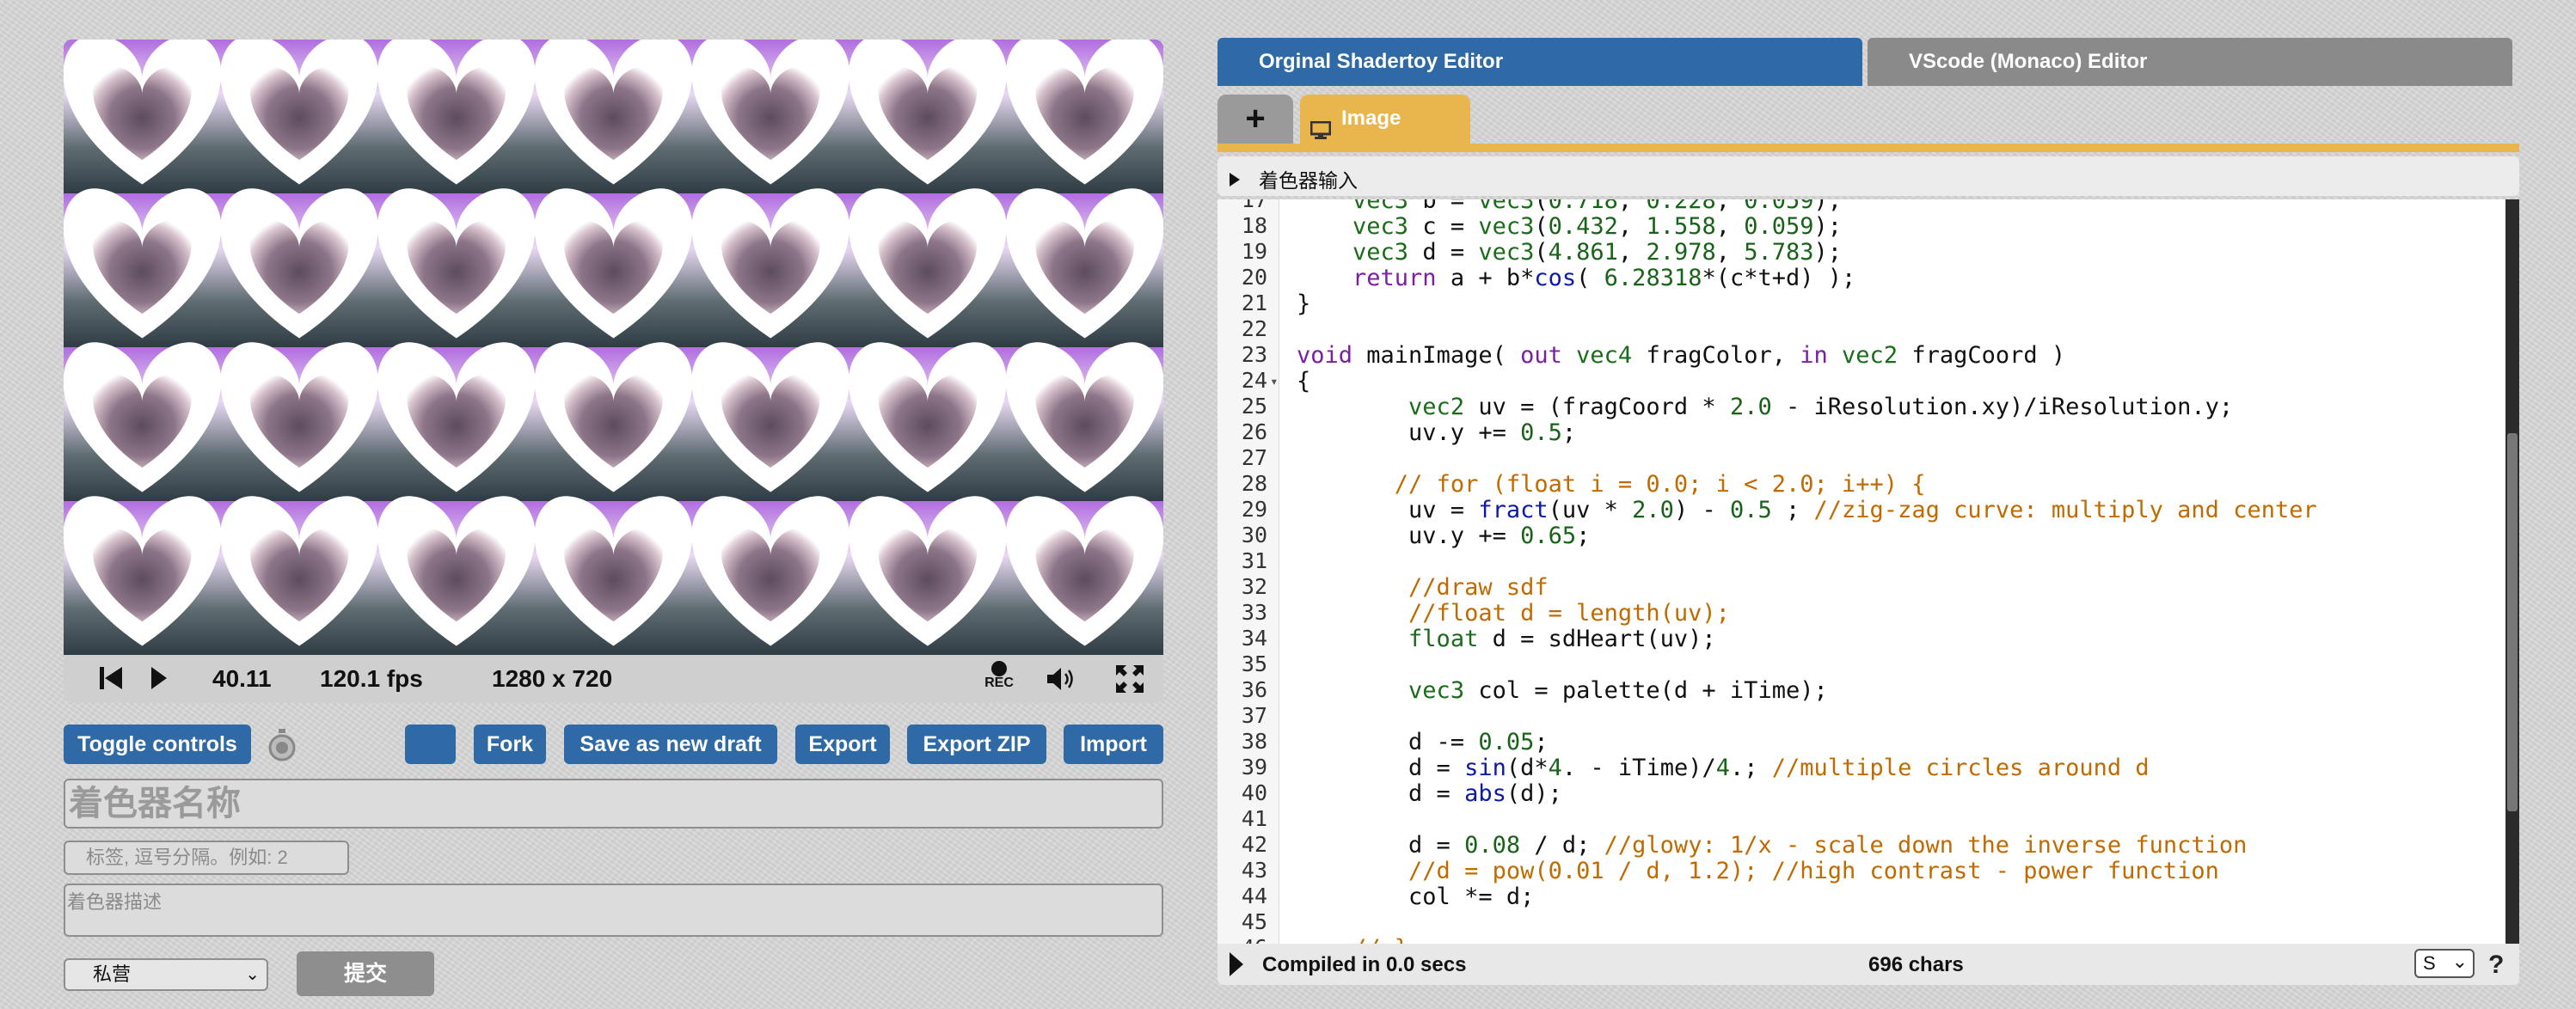 Image resolution: width=2576 pixels, height=1009 pixels. What do you see at coordinates (1364, 964) in the screenshot?
I see `compile-status: Compiled in 0.0 secs` at bounding box center [1364, 964].